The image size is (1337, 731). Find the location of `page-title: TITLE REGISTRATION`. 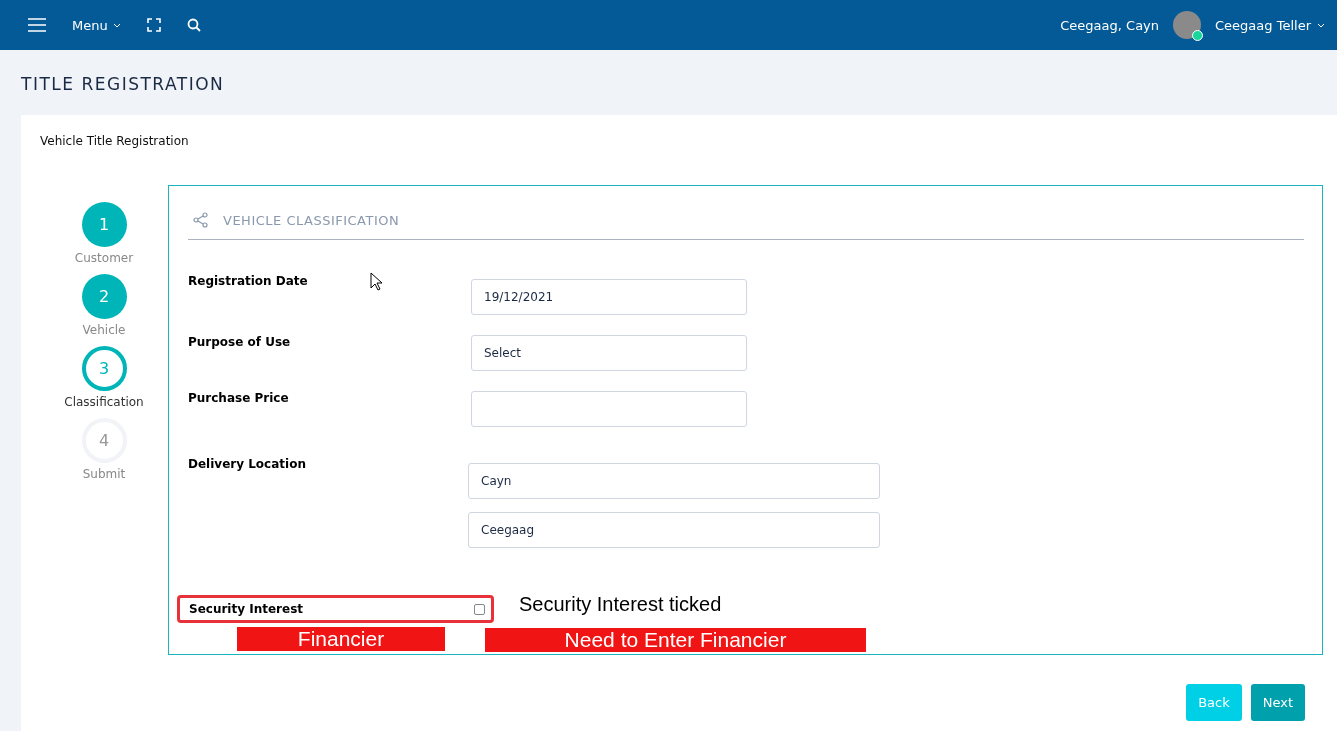

page-title: TITLE REGISTRATION is located at coordinates (123, 84).